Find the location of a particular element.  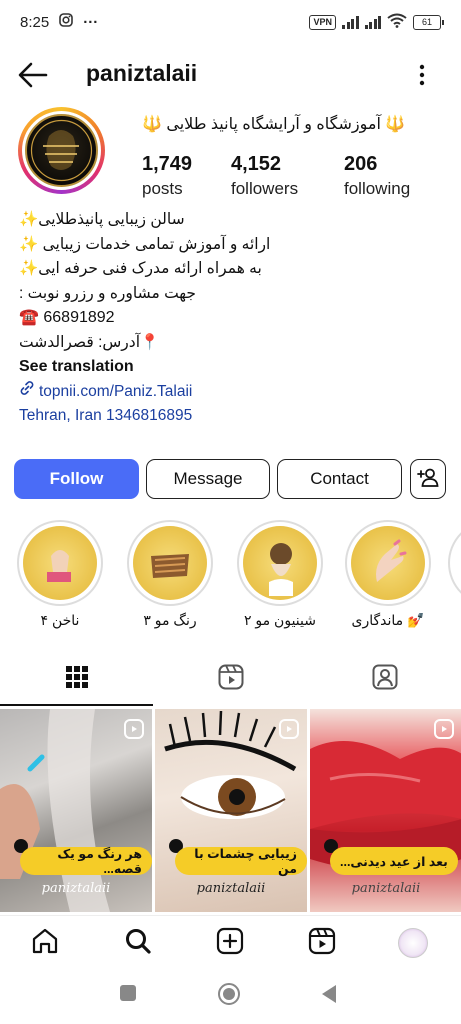

active-tab-indicator is located at coordinates (76, 705).